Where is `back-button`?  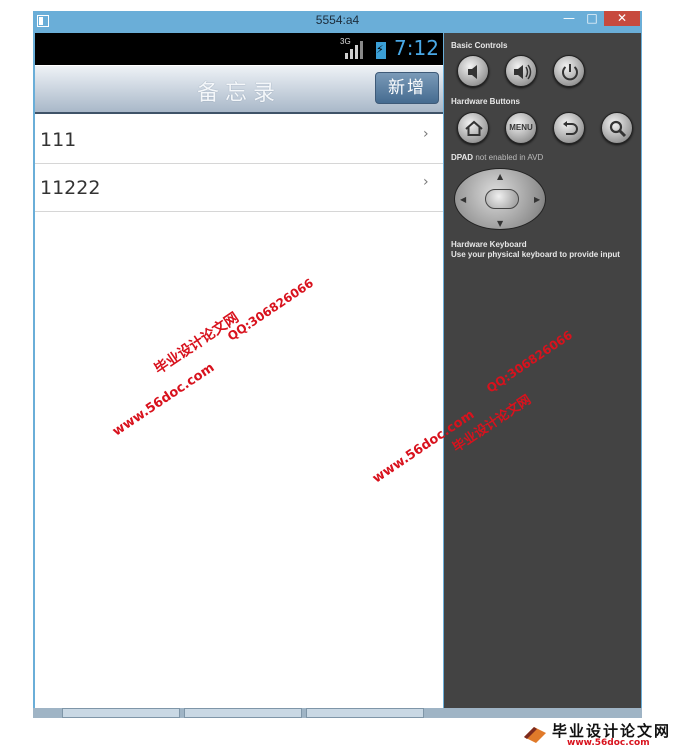 back-button is located at coordinates (569, 128).